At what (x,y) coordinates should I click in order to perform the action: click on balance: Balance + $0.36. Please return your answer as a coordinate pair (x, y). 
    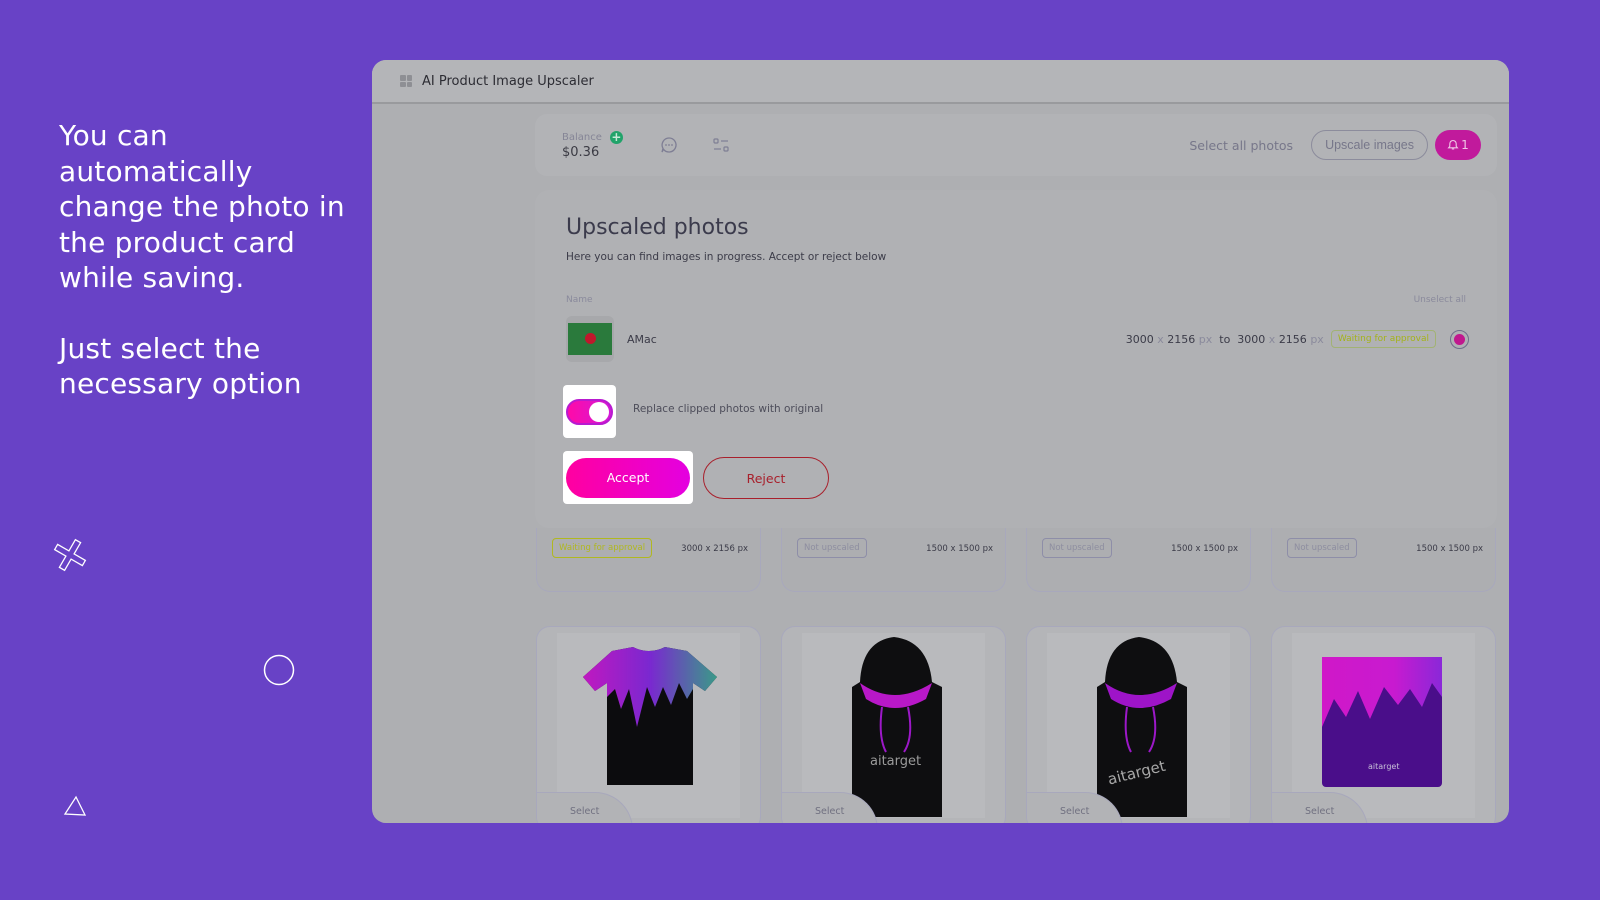
    Looking at the image, I should click on (592, 145).